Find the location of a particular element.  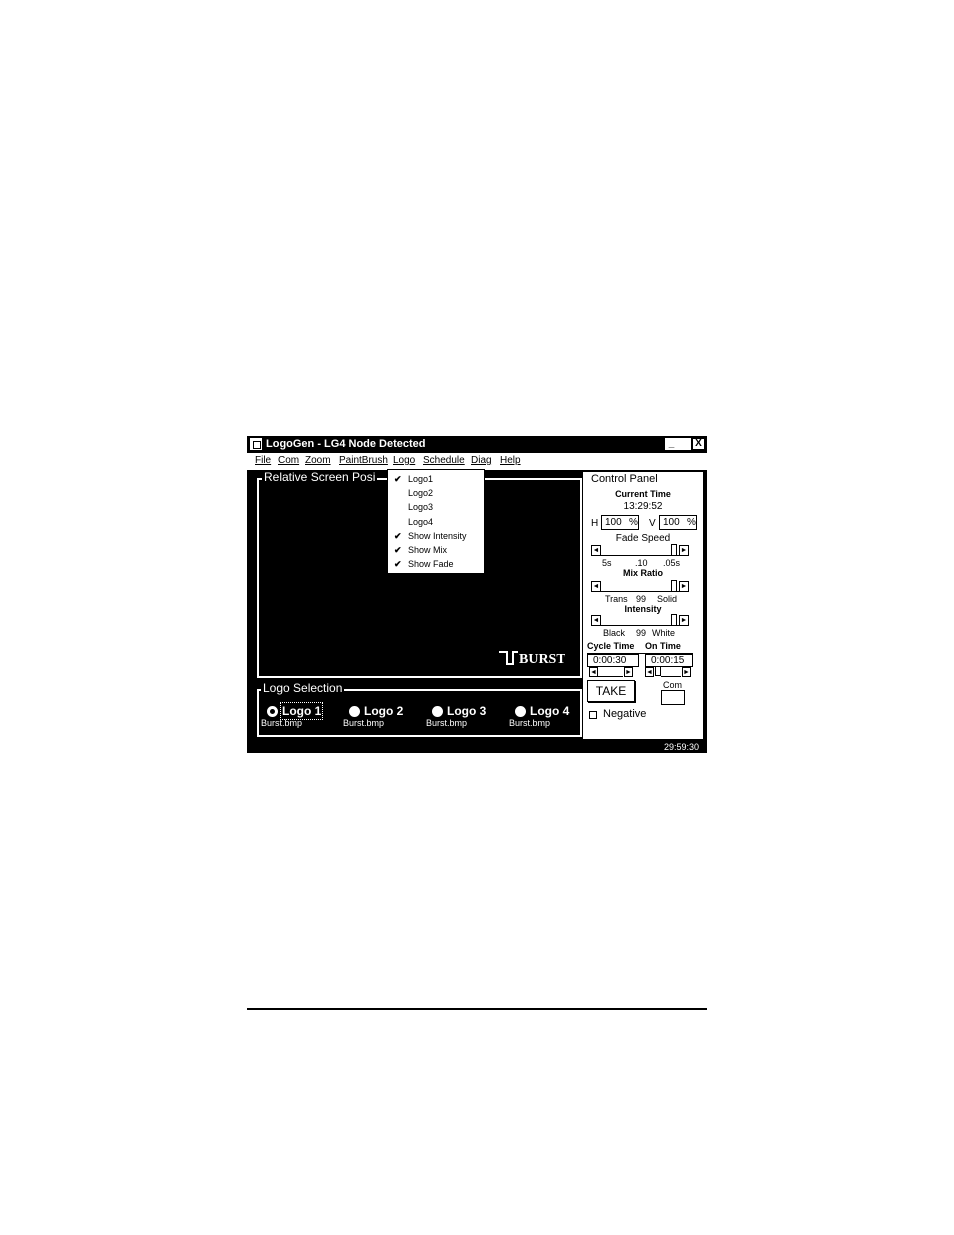

mix-tick-max: Solid is located at coordinates (667, 599).